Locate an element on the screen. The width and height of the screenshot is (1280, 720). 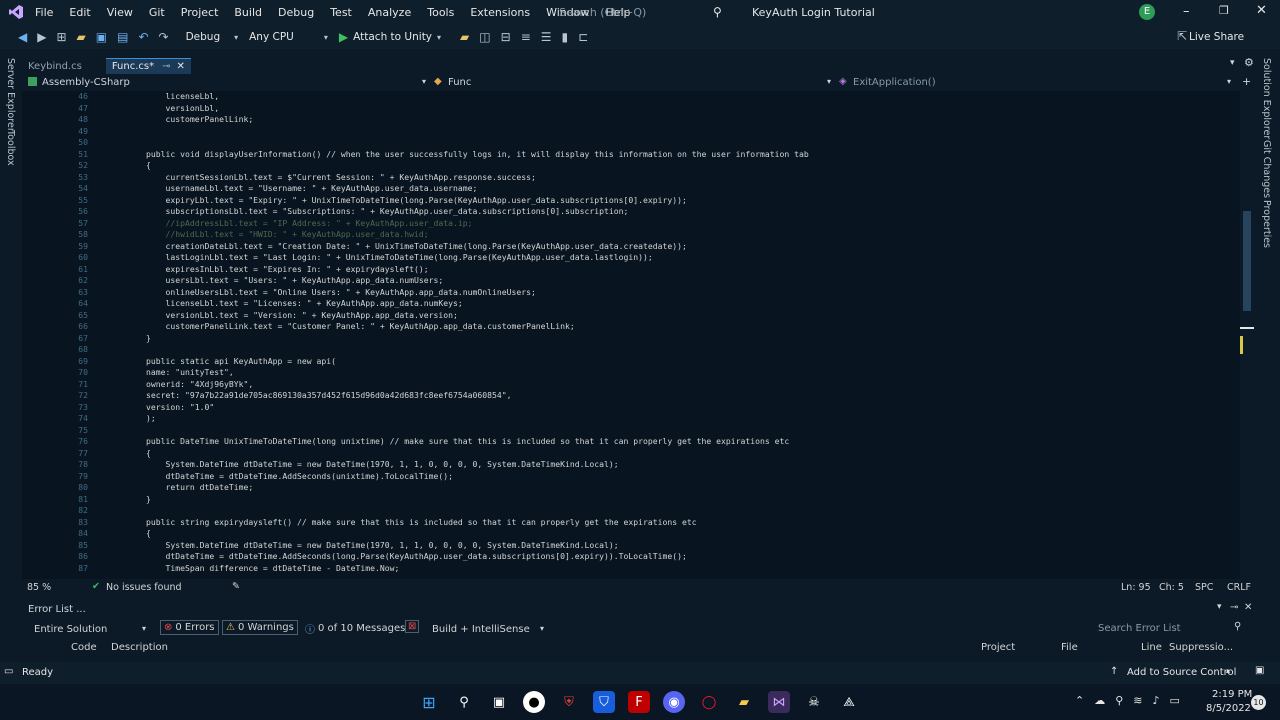
indent-icon: ☰ is located at coordinates (546, 37).